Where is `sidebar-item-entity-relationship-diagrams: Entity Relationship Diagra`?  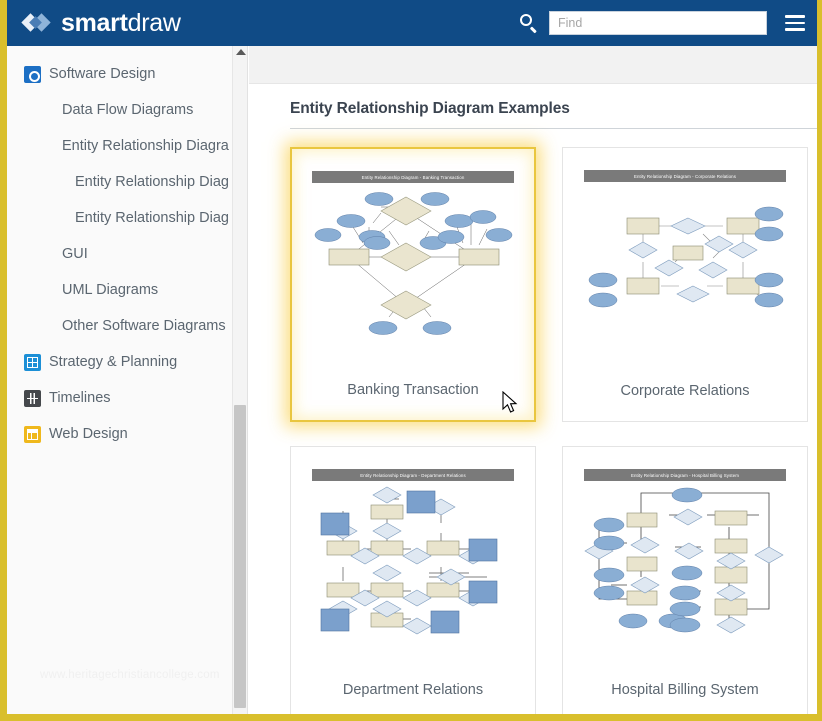
sidebar-item-entity-relationship-diagrams: Entity Relationship Diagra is located at coordinates (127, 146).